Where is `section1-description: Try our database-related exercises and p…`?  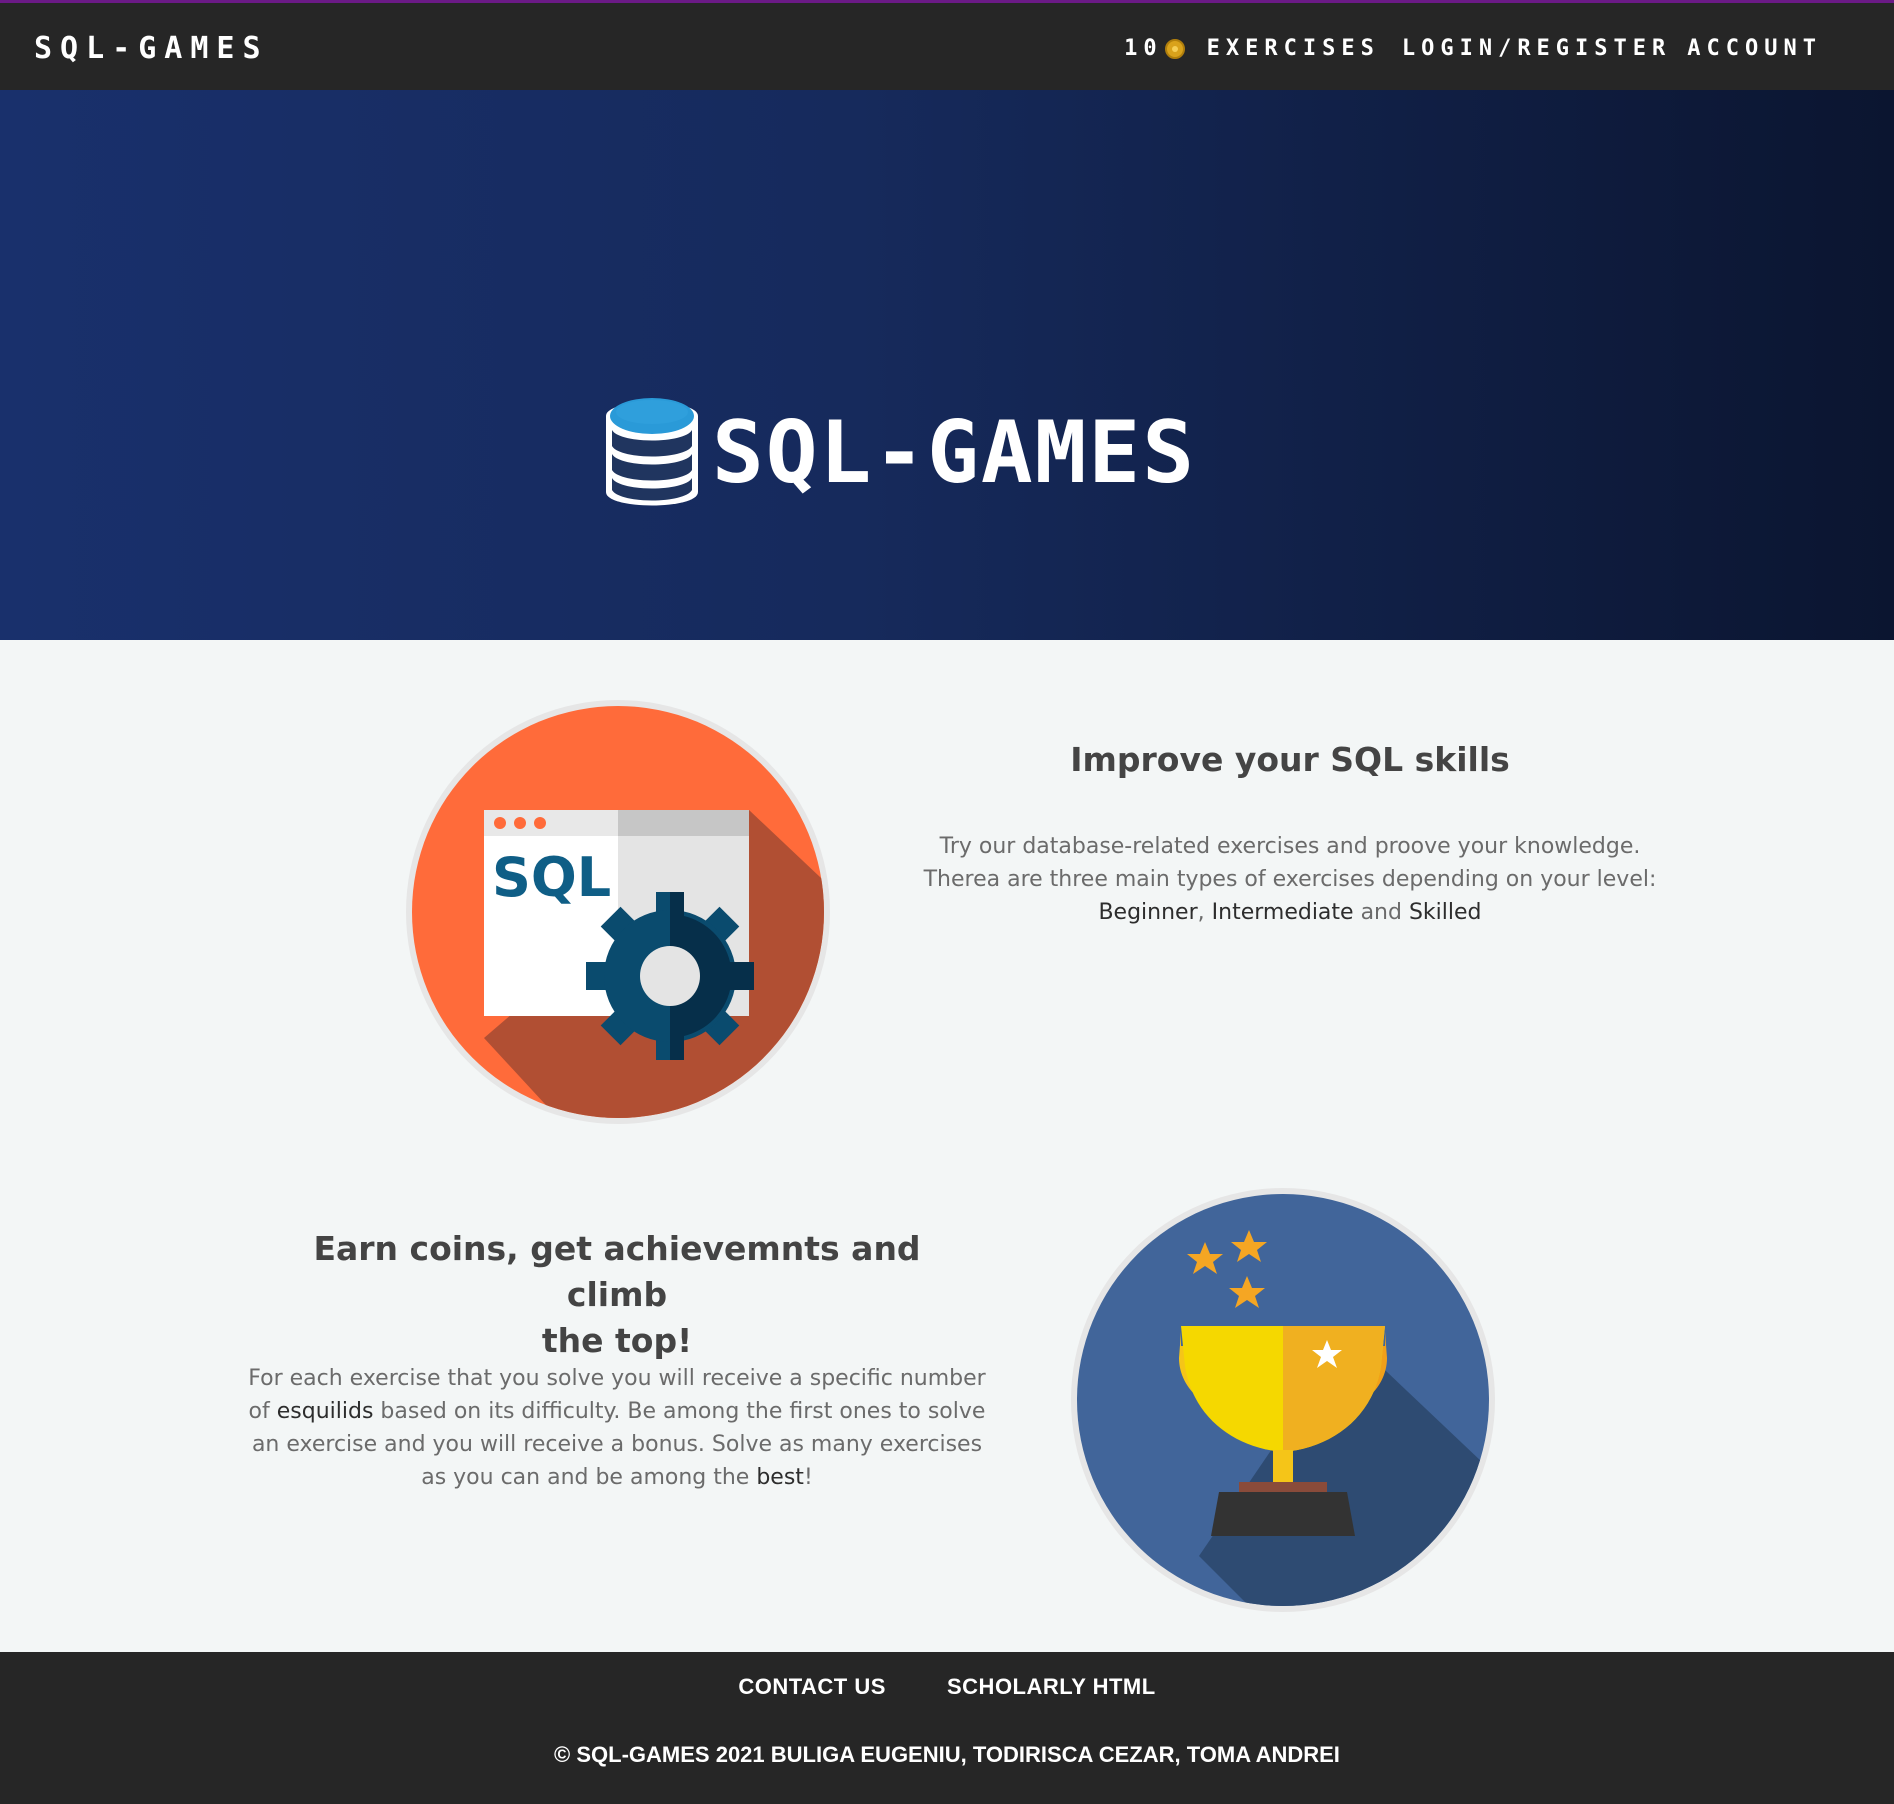 section1-description: Try our database-related exercises and p… is located at coordinates (1290, 879).